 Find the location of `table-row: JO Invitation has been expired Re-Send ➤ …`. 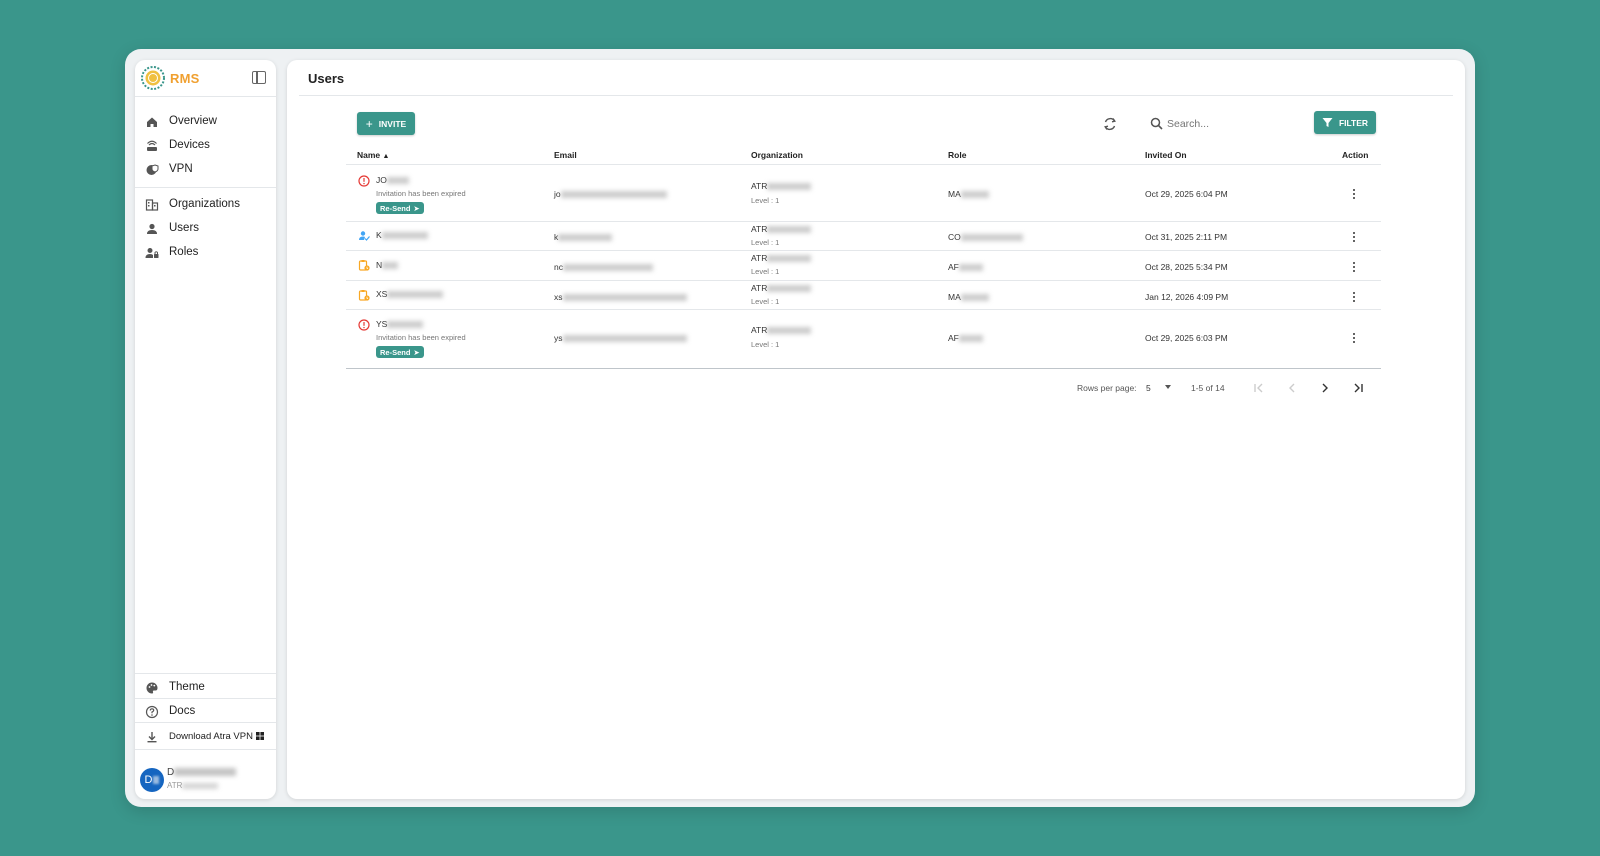

table-row: JO Invitation has been expired Re-Send ➤ … is located at coordinates (863, 193).